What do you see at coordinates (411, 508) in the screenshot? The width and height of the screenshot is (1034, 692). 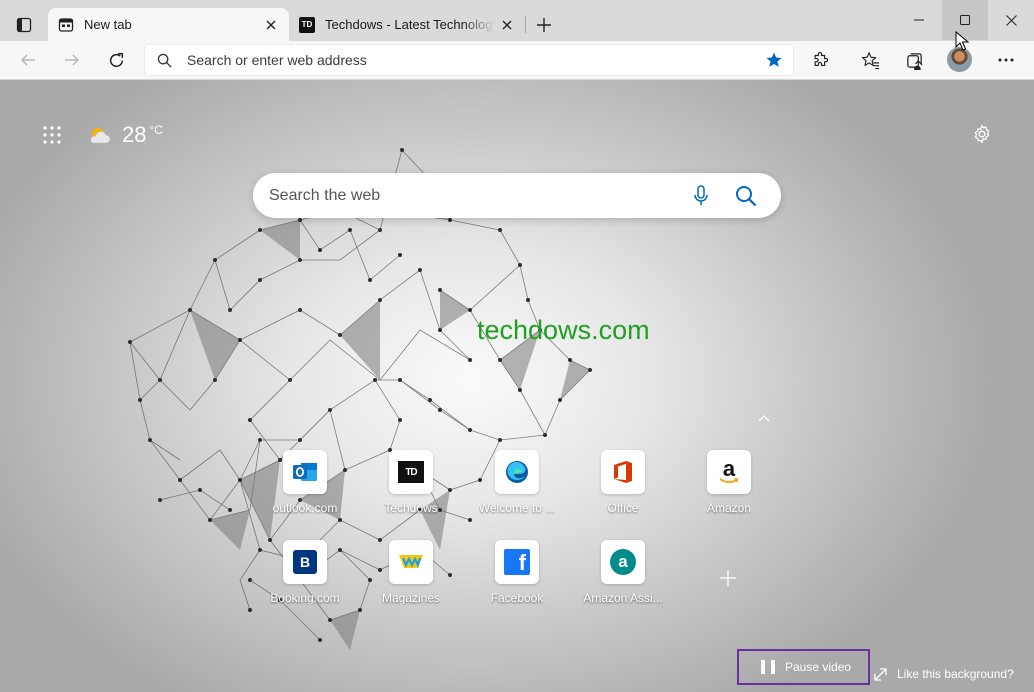 I see `tile-label: Techdows` at bounding box center [411, 508].